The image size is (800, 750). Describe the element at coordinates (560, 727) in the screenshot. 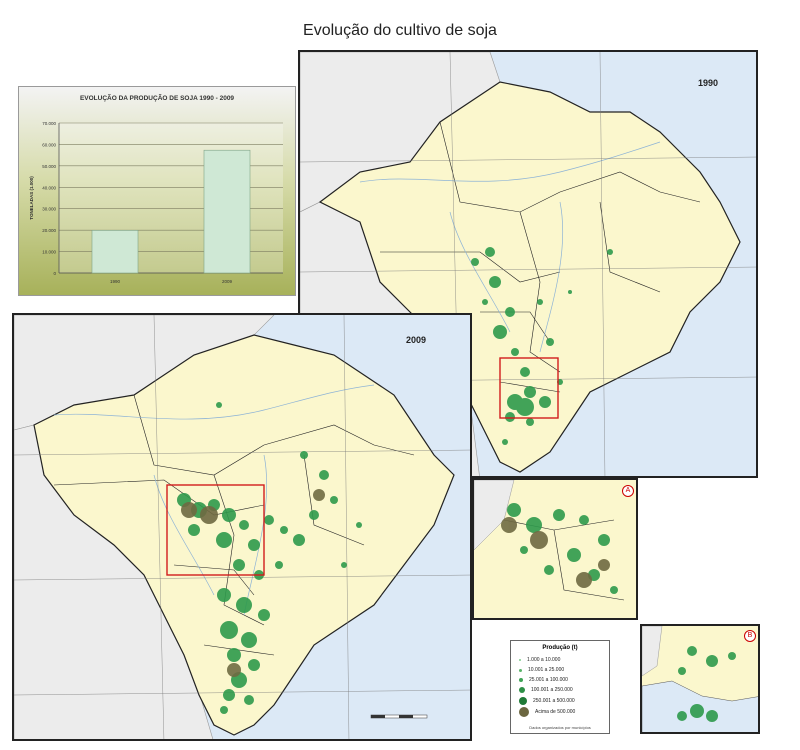

I see `legend-note: Dados organizados por municípios` at that location.